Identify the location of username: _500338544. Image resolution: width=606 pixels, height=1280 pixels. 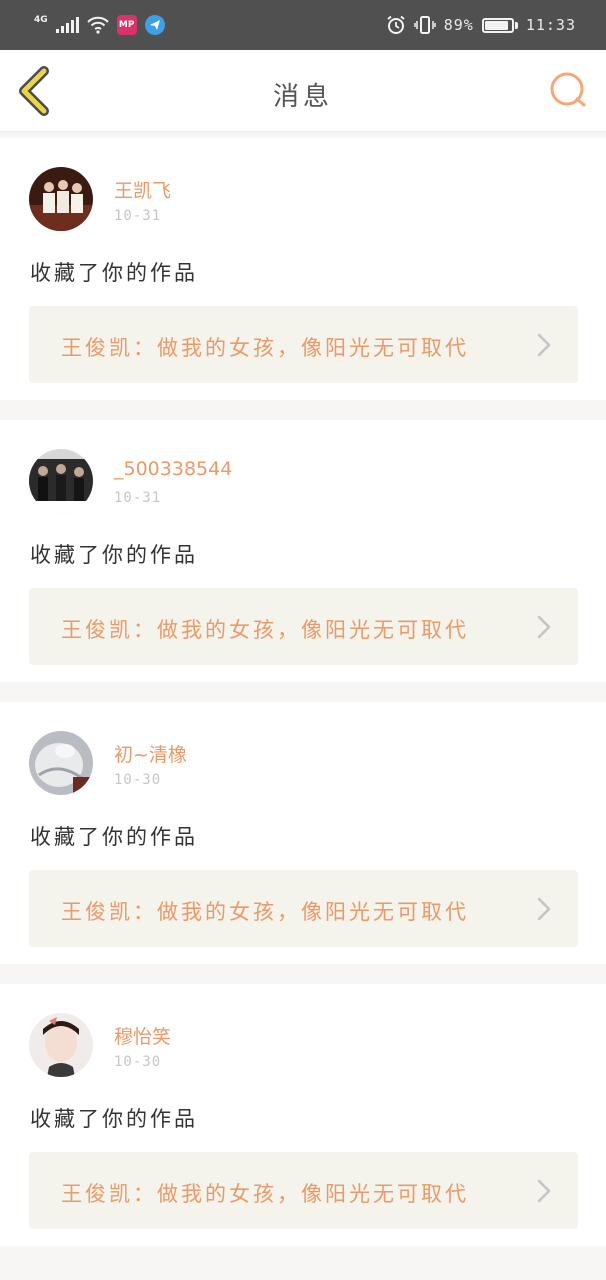
(173, 469).